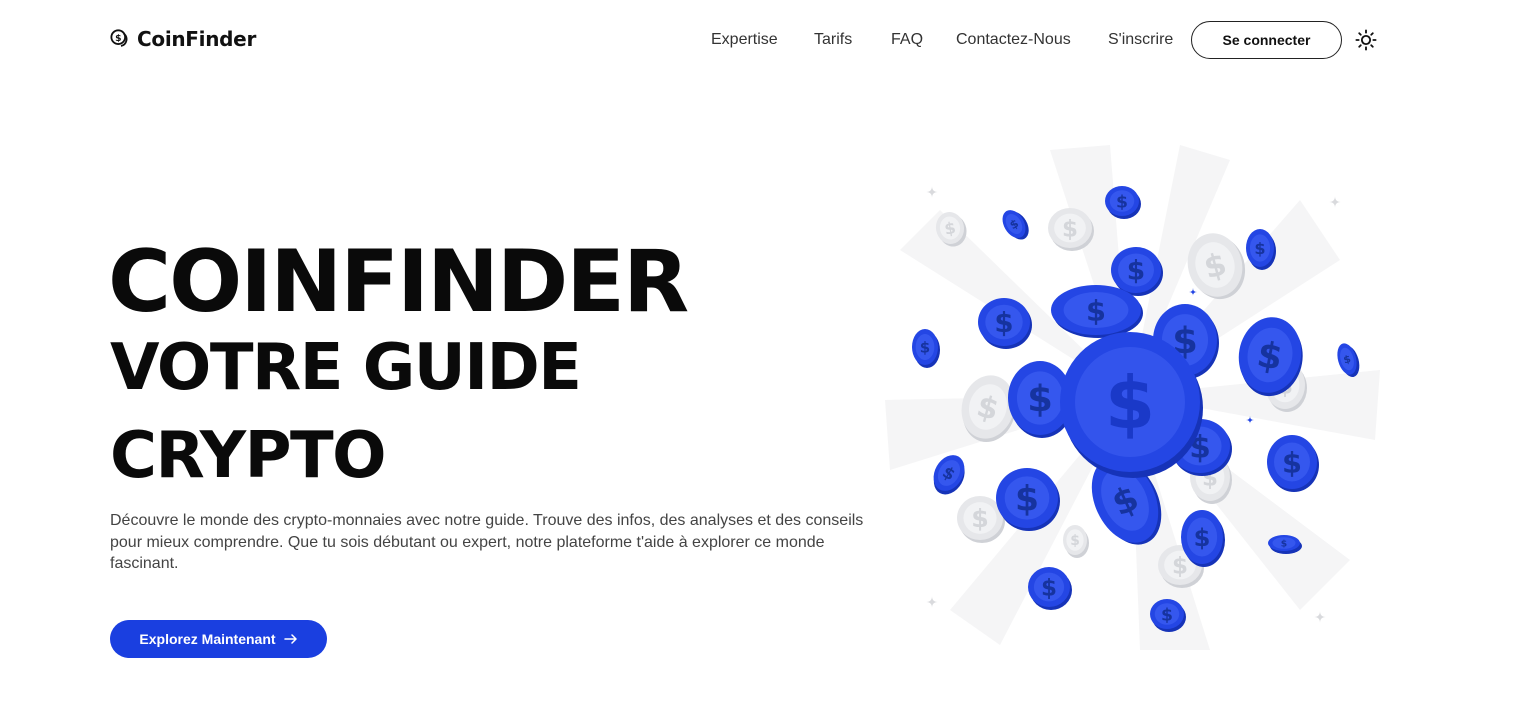 The height and width of the screenshot is (718, 1516). I want to click on hero-title: COINFINDER, so click(398, 282).